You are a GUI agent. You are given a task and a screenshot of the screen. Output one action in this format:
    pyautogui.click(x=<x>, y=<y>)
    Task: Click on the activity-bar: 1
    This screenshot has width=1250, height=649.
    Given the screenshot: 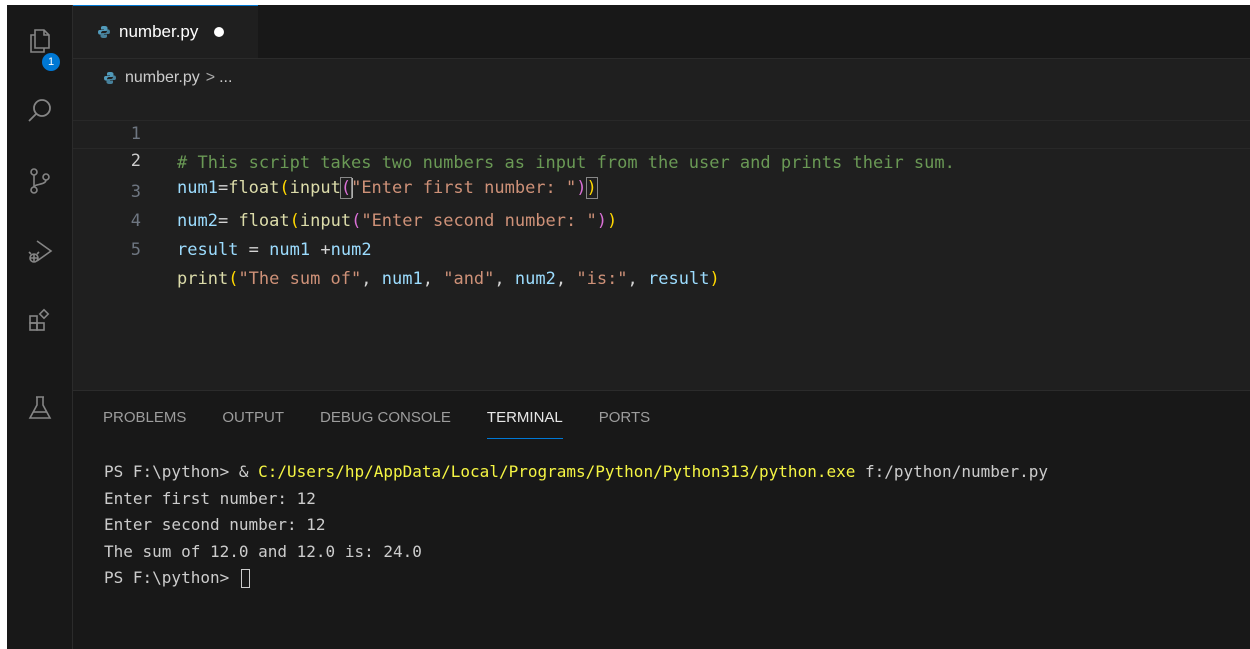 What is the action you would take?
    pyautogui.click(x=40, y=327)
    